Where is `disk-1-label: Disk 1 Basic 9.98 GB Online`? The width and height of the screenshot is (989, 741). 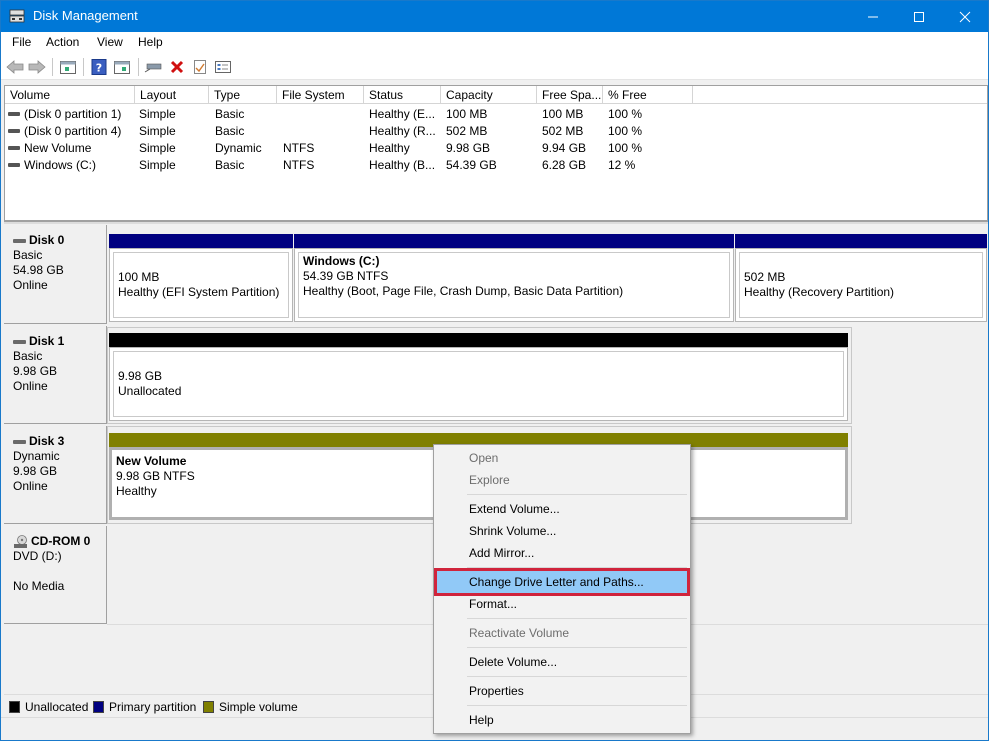 disk-1-label: Disk 1 Basic 9.98 GB Online is located at coordinates (55, 375).